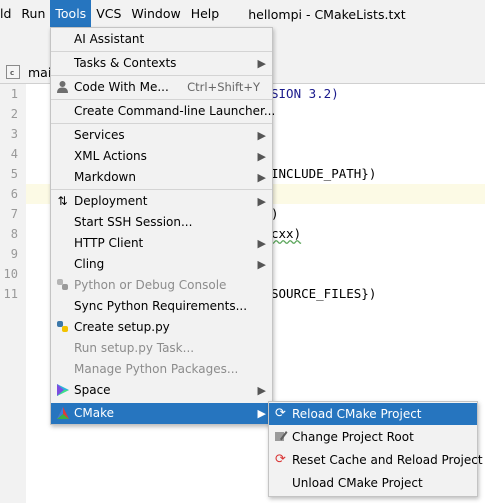  What do you see at coordinates (327, 14) in the screenshot?
I see `window-title: hellompi - CMakeLists.txt` at bounding box center [327, 14].